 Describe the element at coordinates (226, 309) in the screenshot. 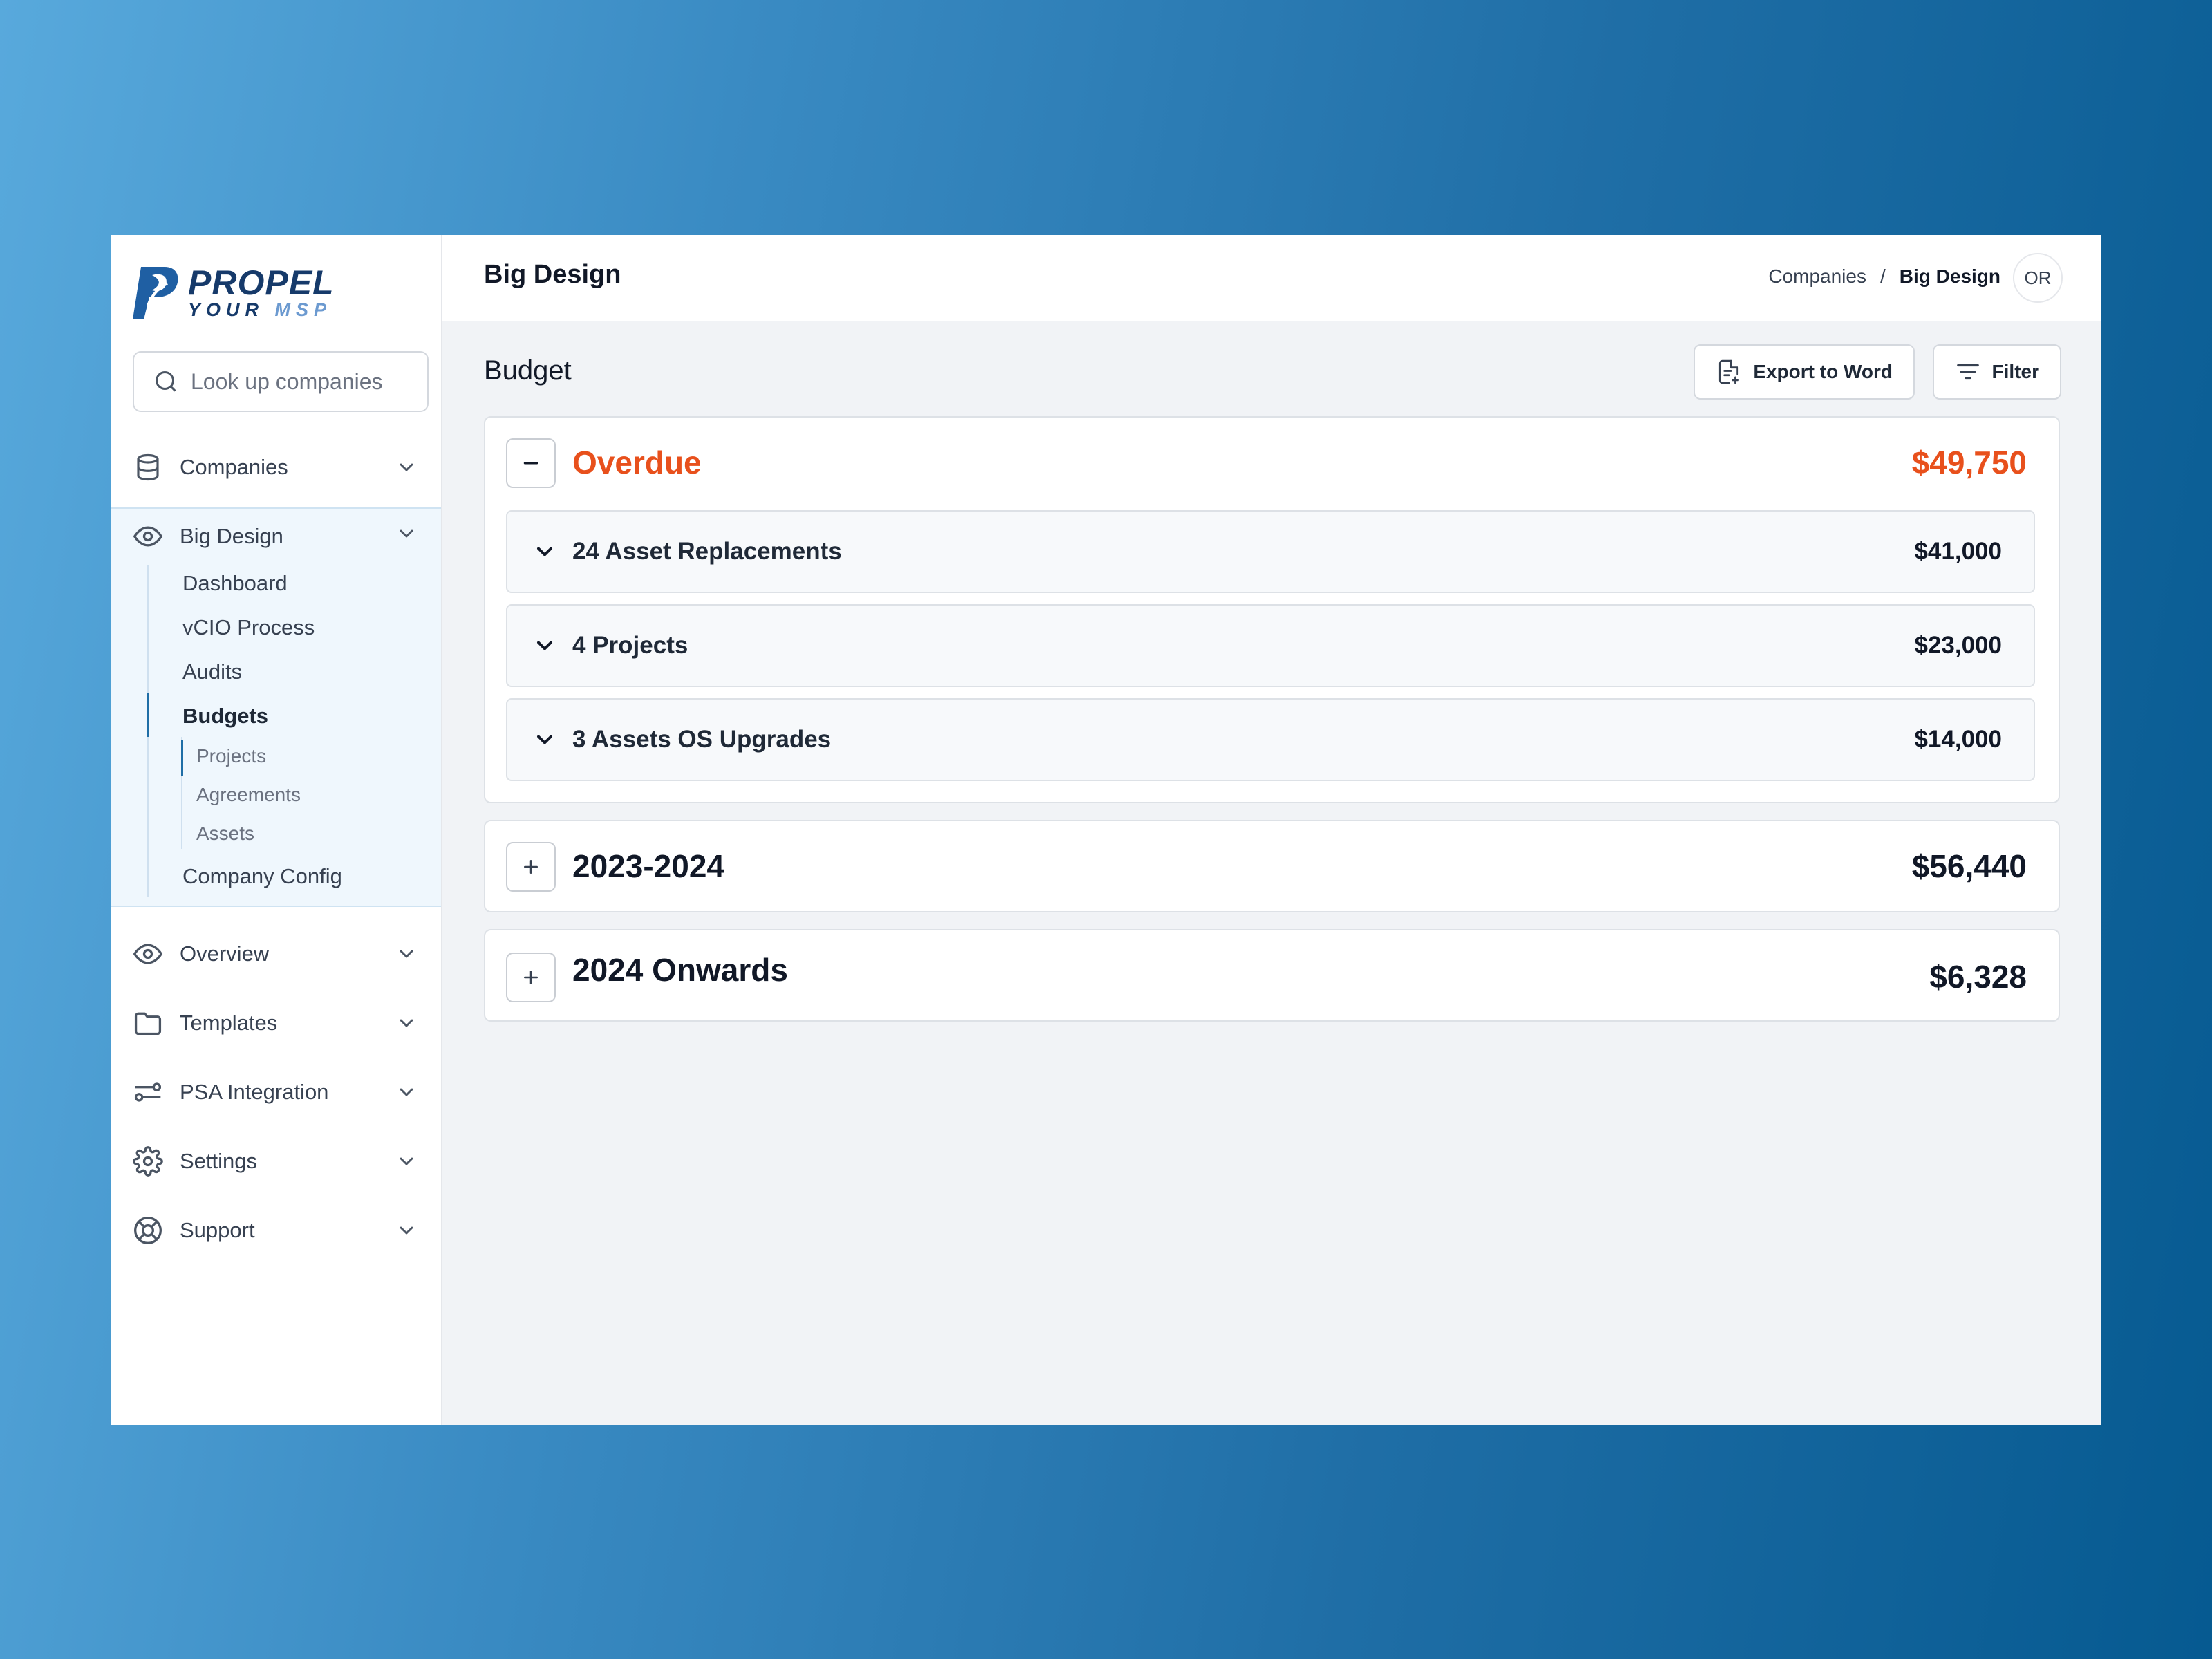

I see `brand-tagline-your: YOUR` at that location.